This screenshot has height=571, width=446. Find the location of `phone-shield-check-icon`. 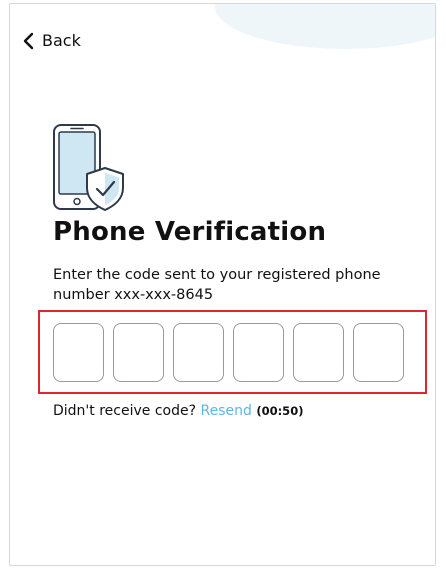

phone-shield-check-icon is located at coordinates (88, 167).